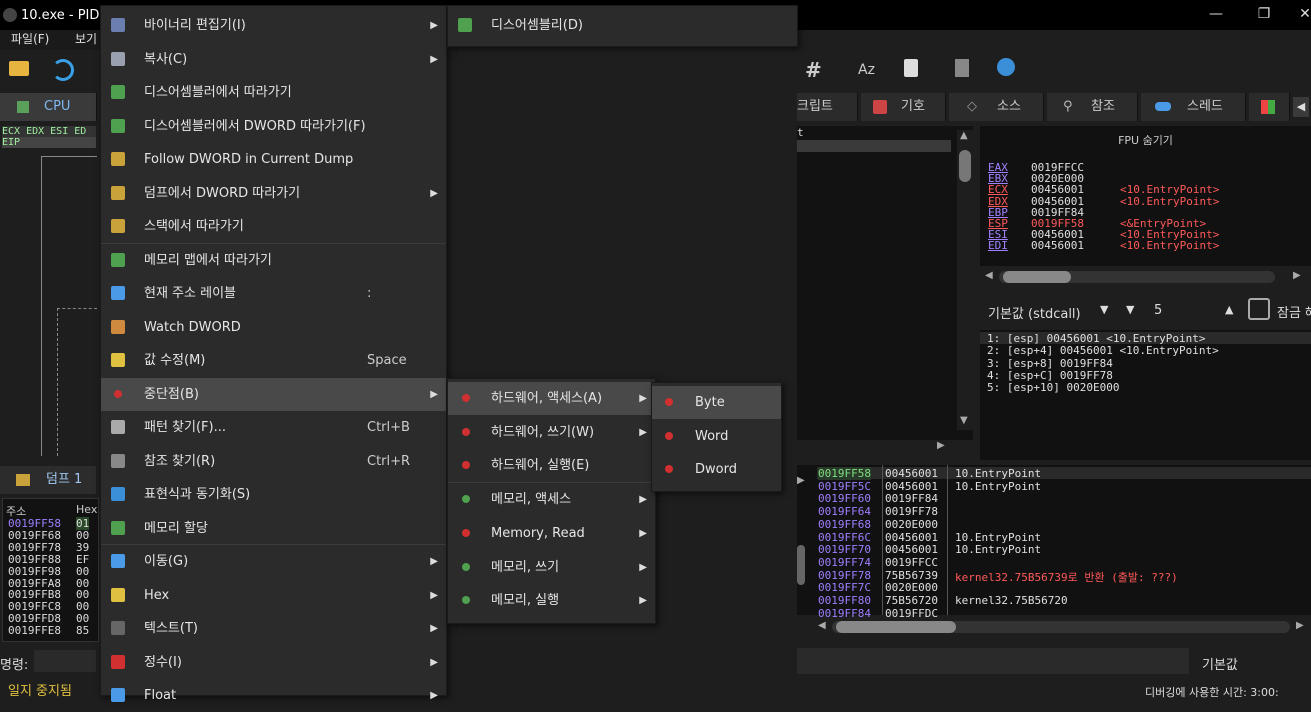  What do you see at coordinates (844, 537) in the screenshot?
I see `stack-row-addr: 0019FF6C` at bounding box center [844, 537].